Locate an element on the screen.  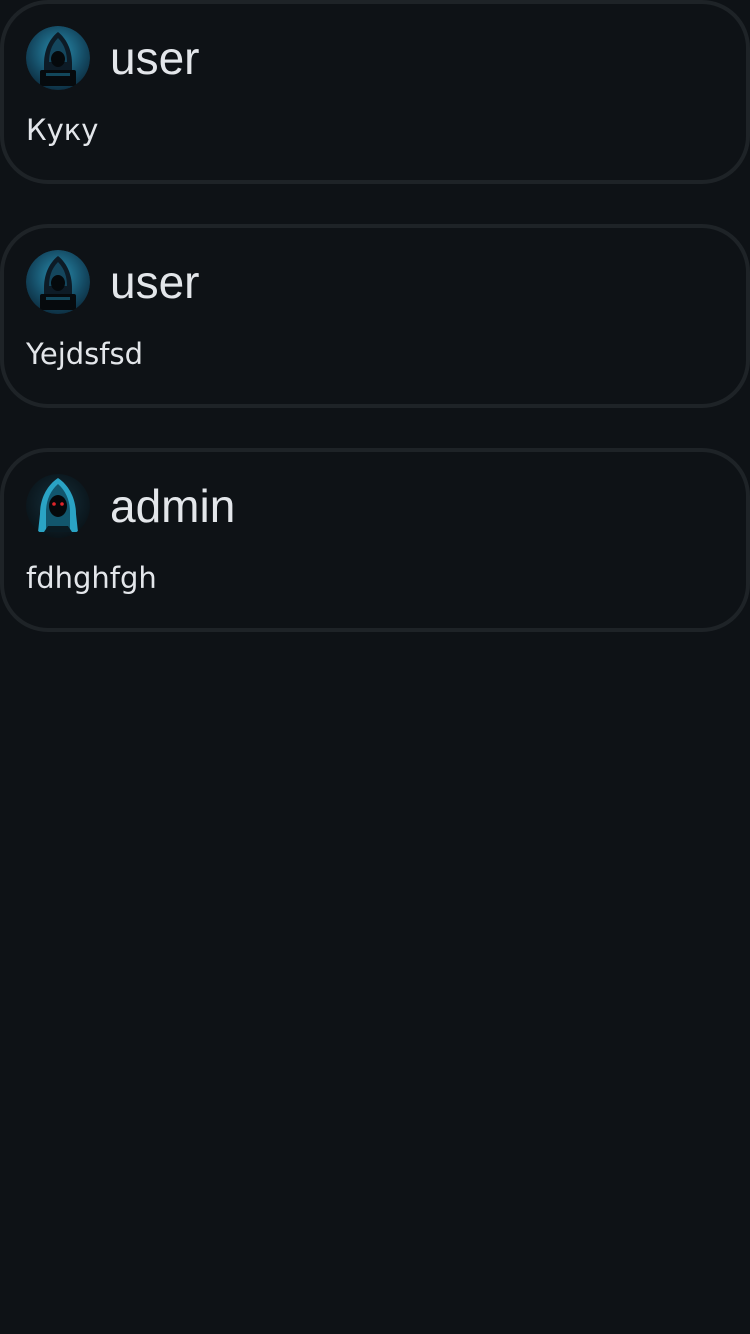
post-text: Yejdsfsd is located at coordinates (85, 354).